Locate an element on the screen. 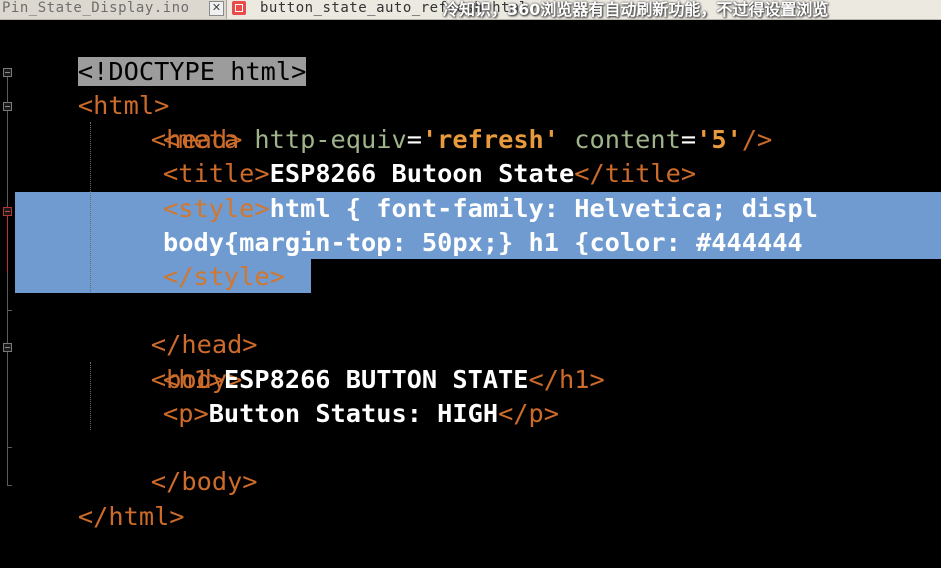 This screenshot has height=568, width=941. style-close-tag: </style> is located at coordinates (224, 276).